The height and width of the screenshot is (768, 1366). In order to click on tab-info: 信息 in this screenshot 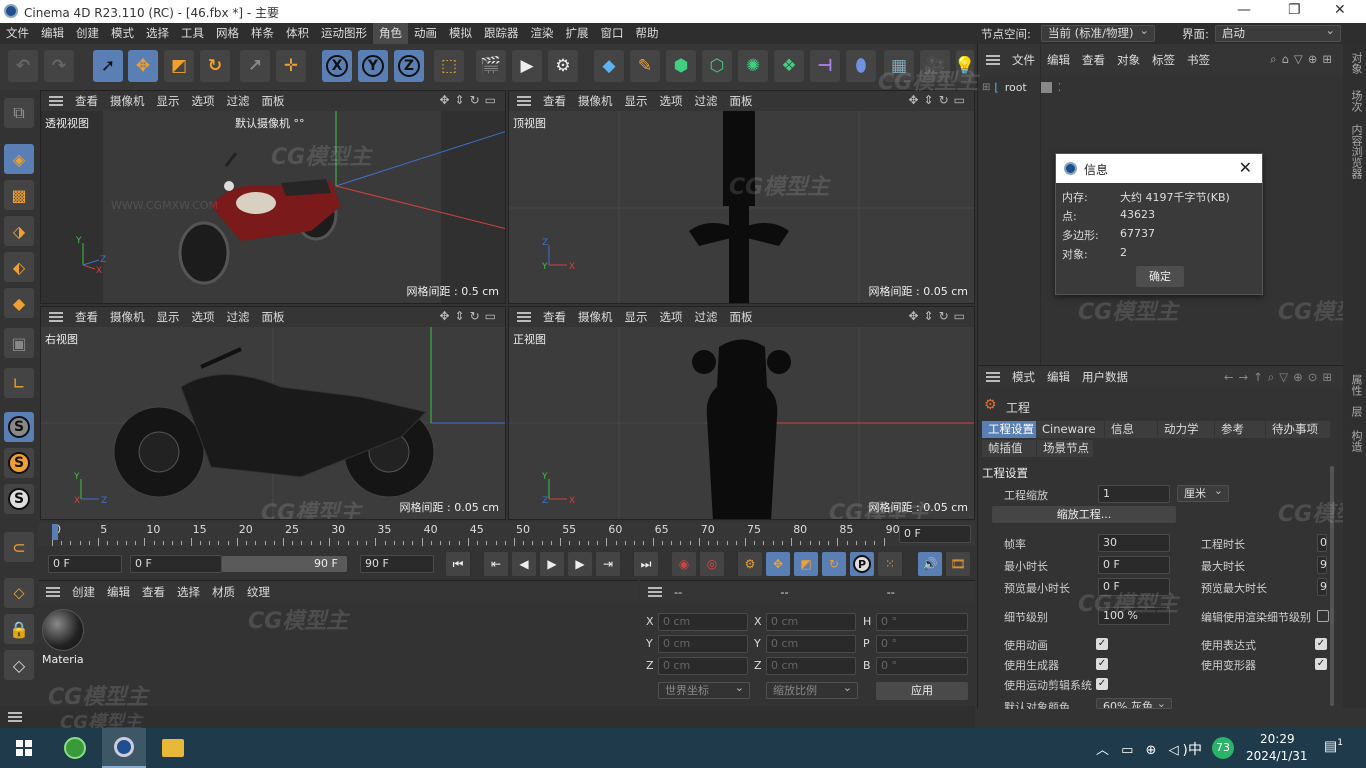, I will do `click(1131, 429)`.